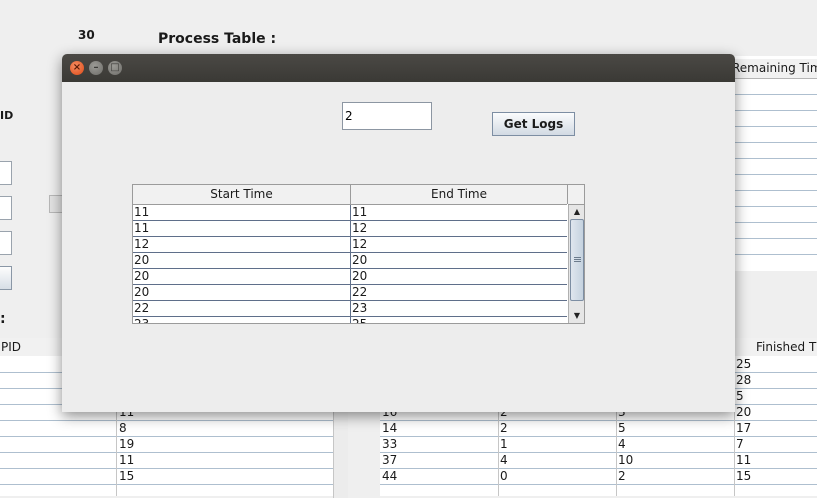  I want to click on end-time-cell: 11, so click(458, 212).